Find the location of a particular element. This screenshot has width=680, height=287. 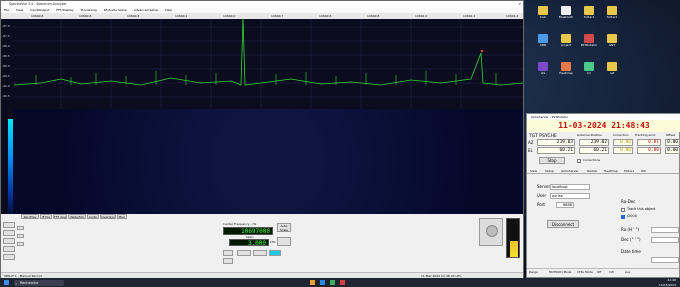

level-meter-fill is located at coordinates (514, 249).